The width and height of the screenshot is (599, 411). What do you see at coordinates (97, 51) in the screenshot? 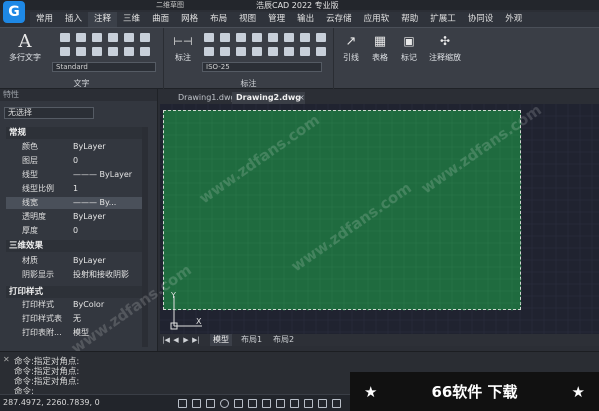
I see `text-arc-icon` at bounding box center [97, 51].